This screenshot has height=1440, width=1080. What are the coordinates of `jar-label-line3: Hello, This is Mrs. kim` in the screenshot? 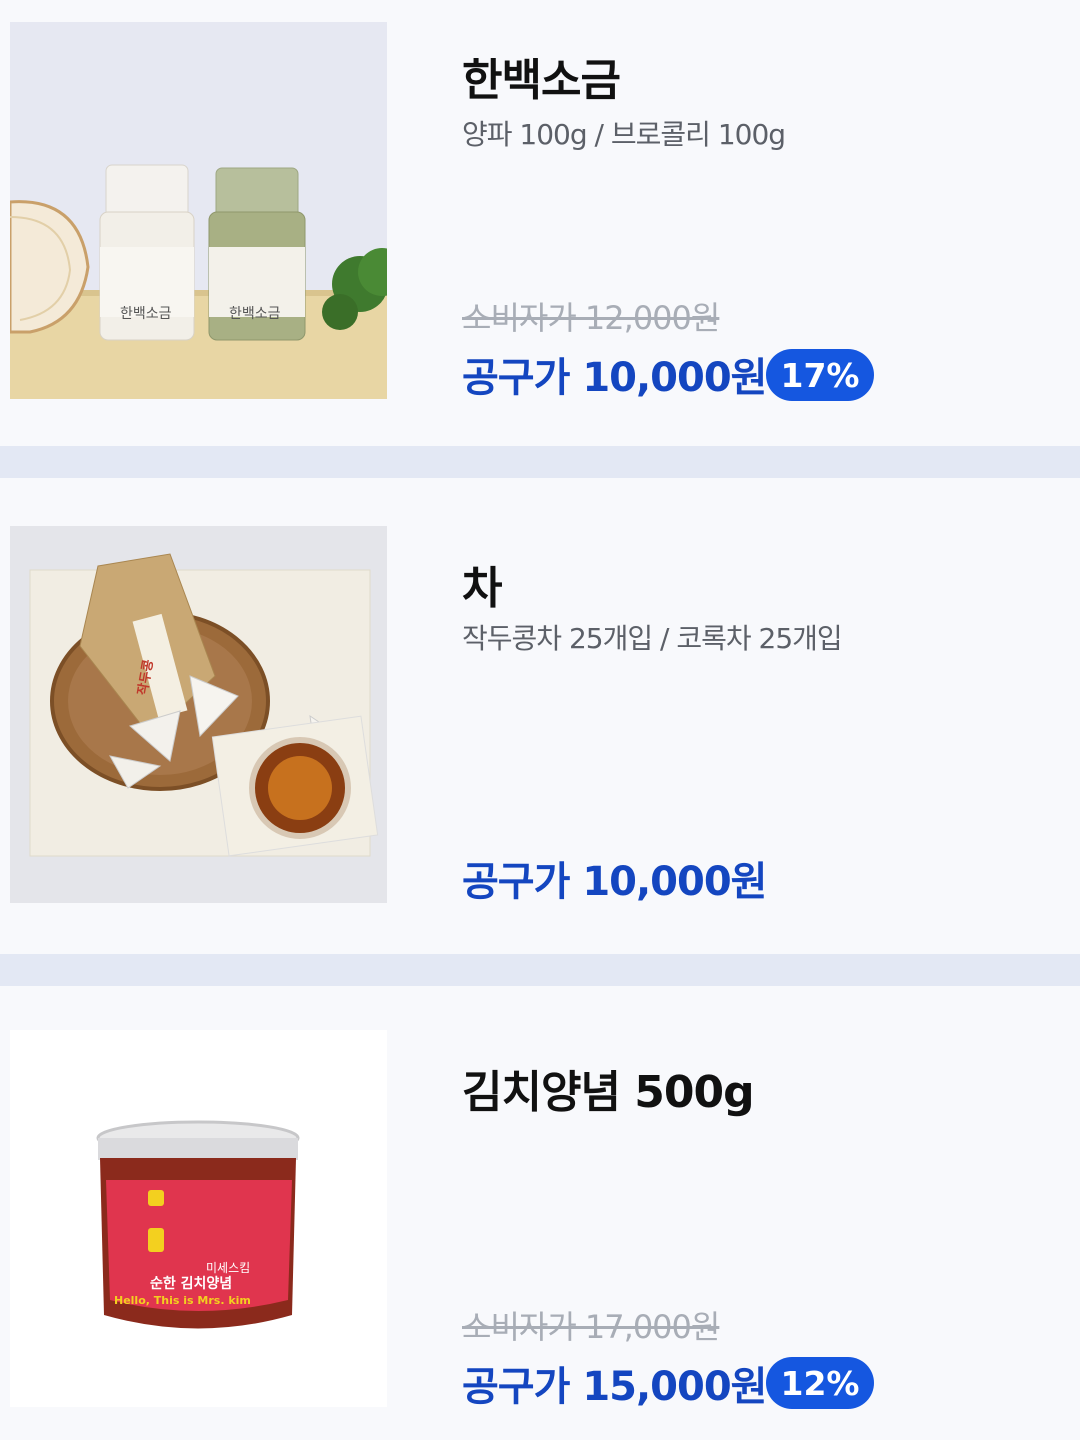 It's located at (182, 1300).